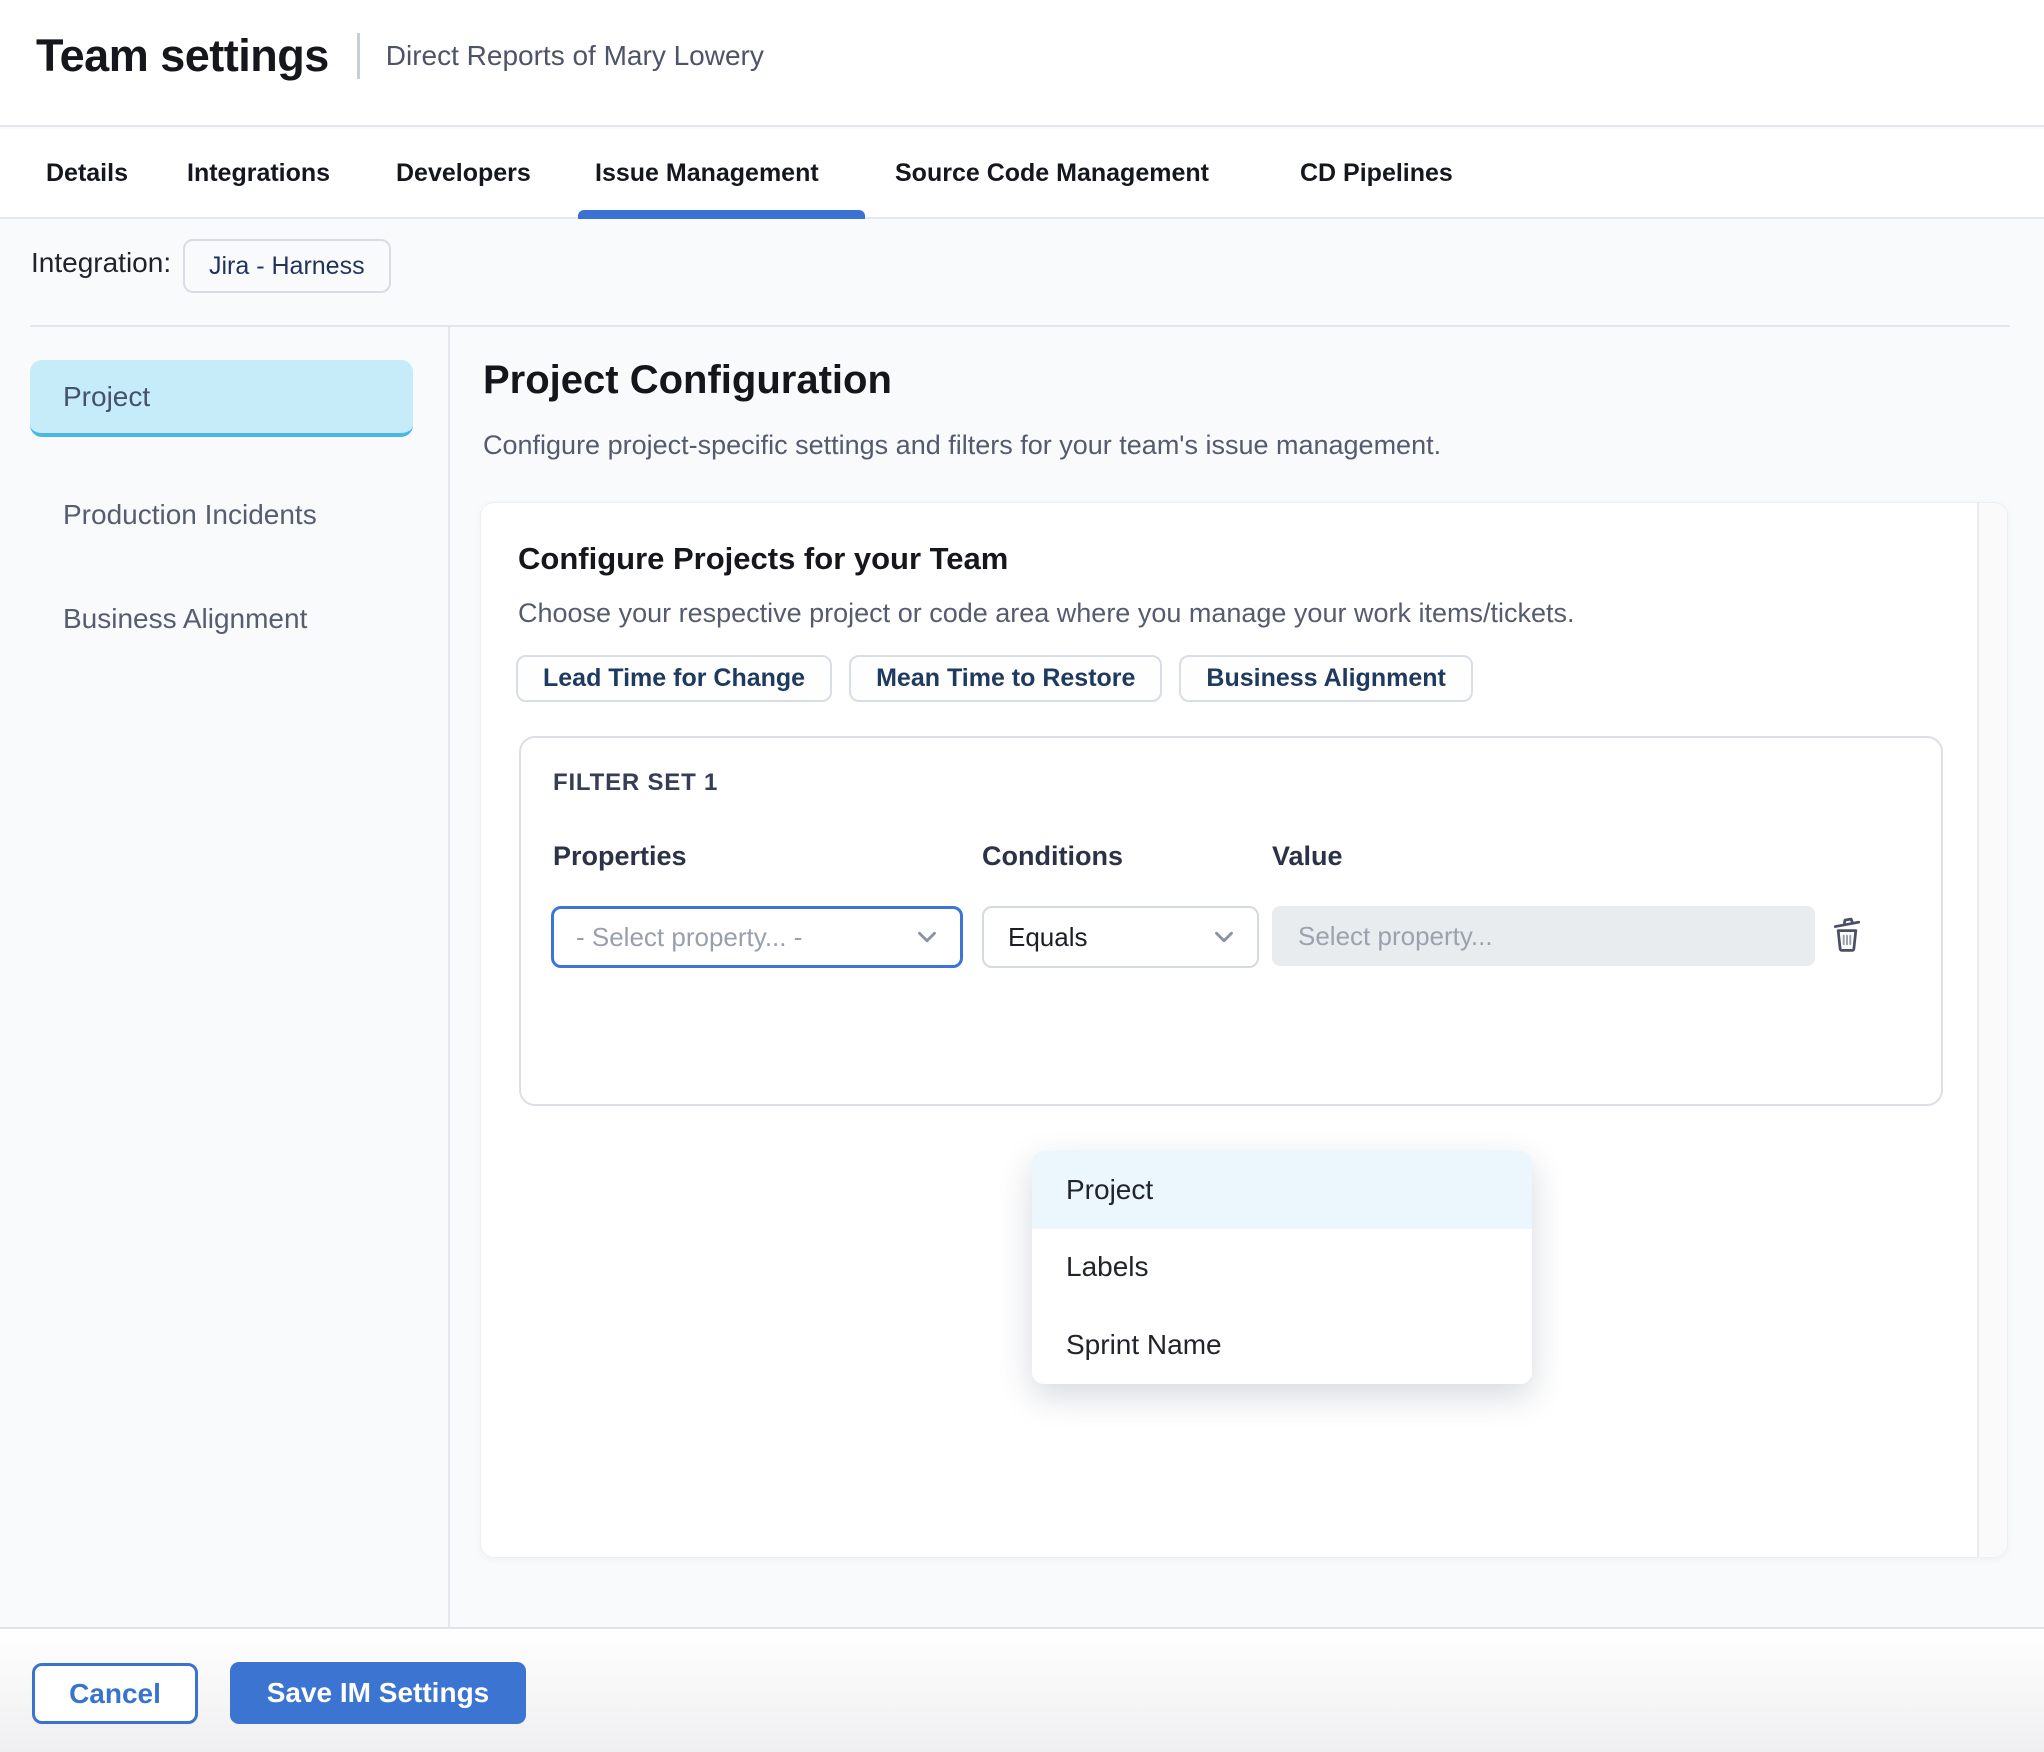 This screenshot has height=1752, width=2044. Describe the element at coordinates (287, 266) in the screenshot. I see `integration-chip: Jira - Harness` at that location.